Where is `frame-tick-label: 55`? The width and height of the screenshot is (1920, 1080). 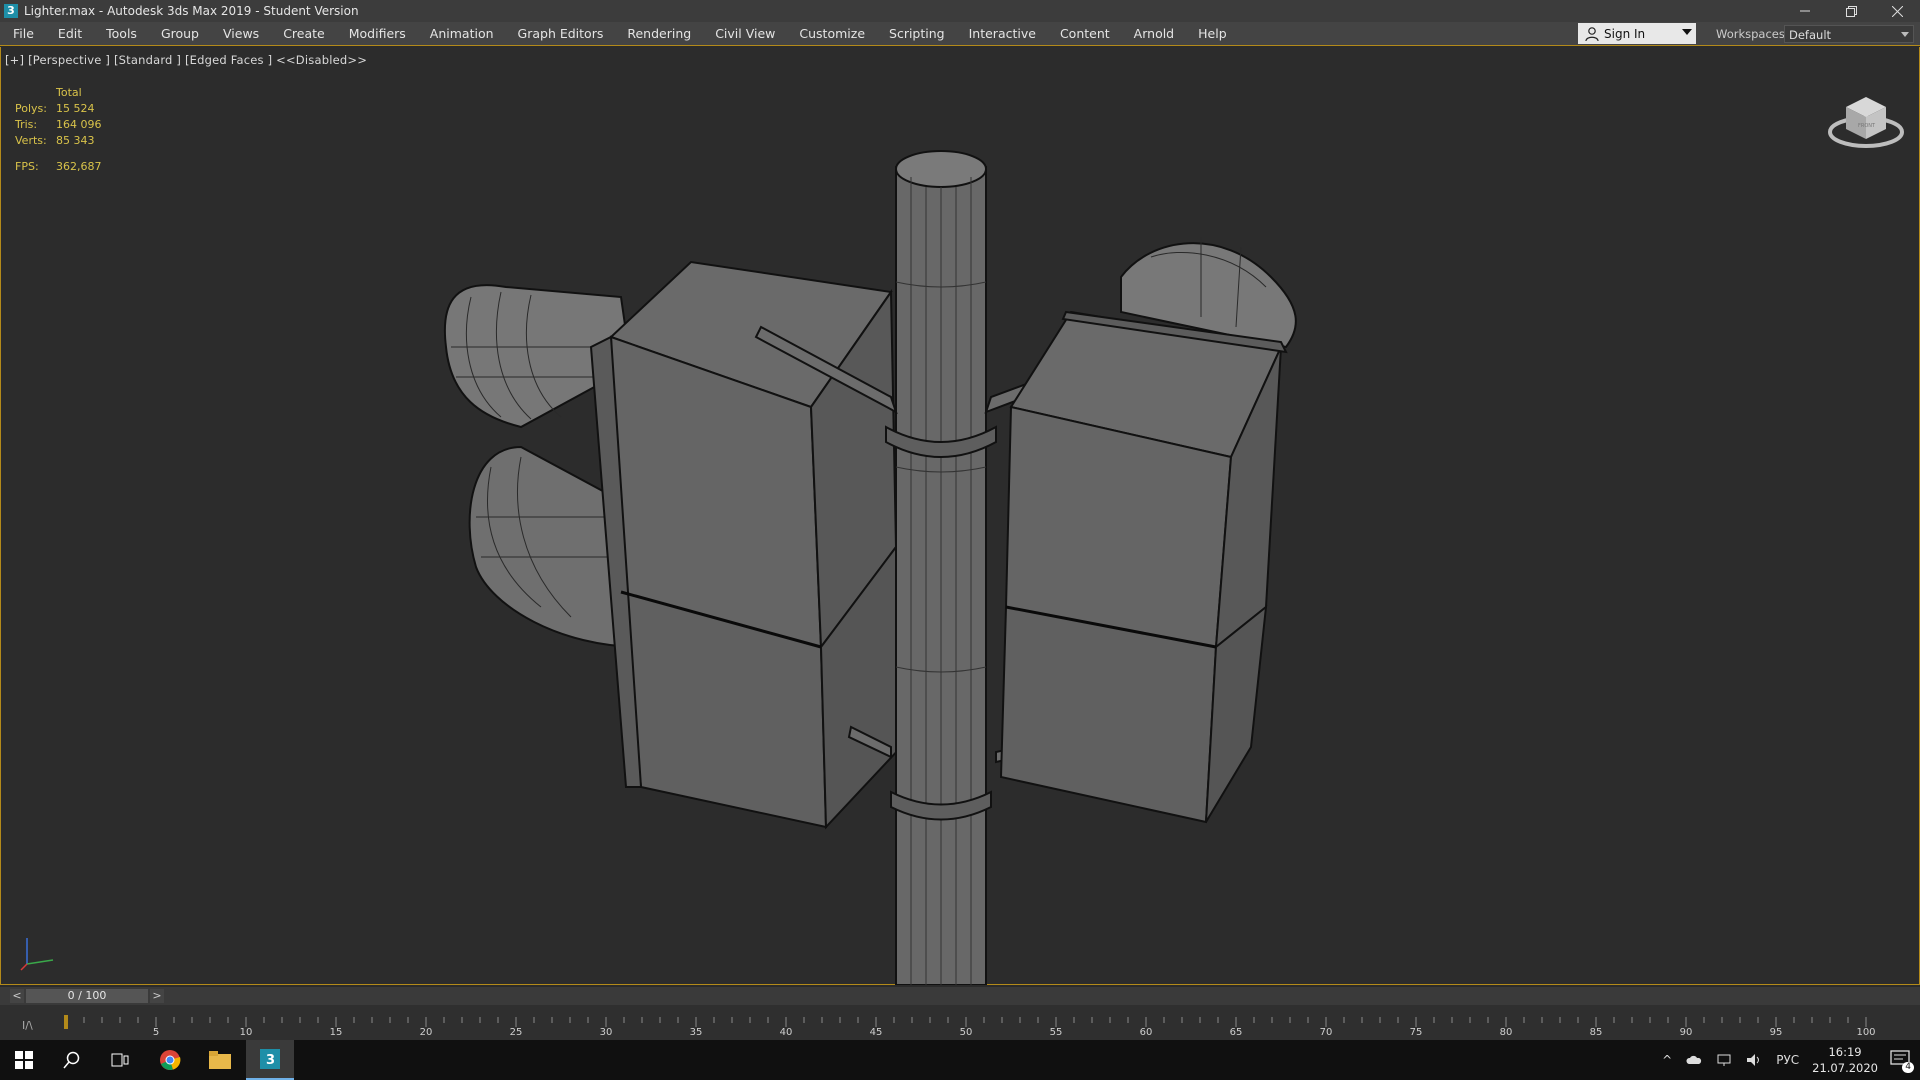 frame-tick-label: 55 is located at coordinates (1056, 1032).